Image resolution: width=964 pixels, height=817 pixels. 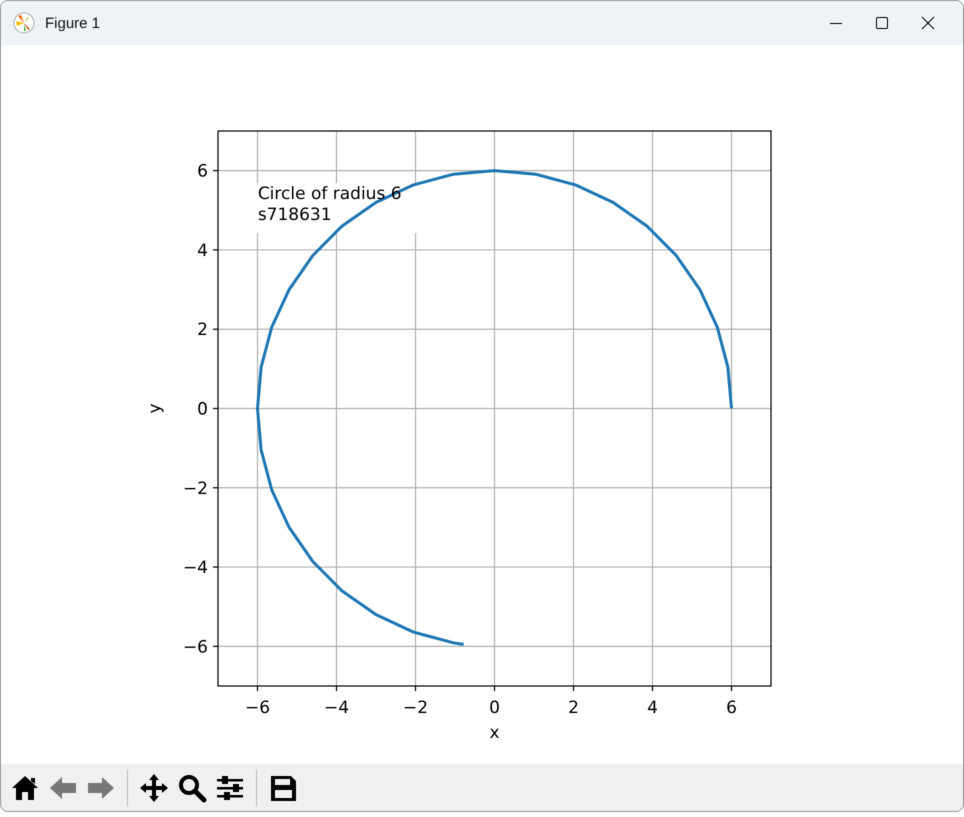 What do you see at coordinates (155, 408) in the screenshot?
I see `axis-label: y` at bounding box center [155, 408].